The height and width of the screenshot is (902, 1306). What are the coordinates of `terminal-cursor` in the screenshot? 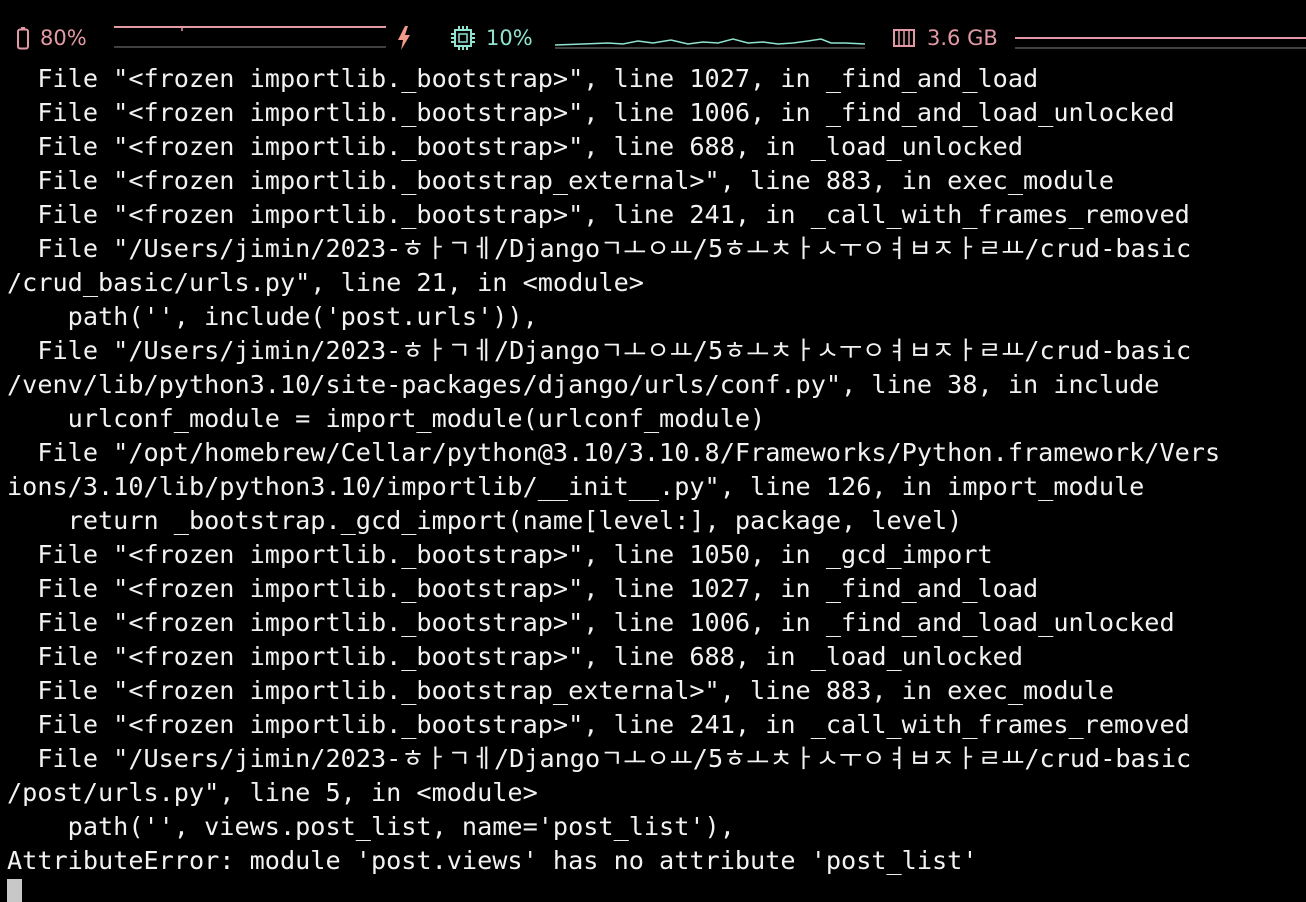 It's located at (14, 890).